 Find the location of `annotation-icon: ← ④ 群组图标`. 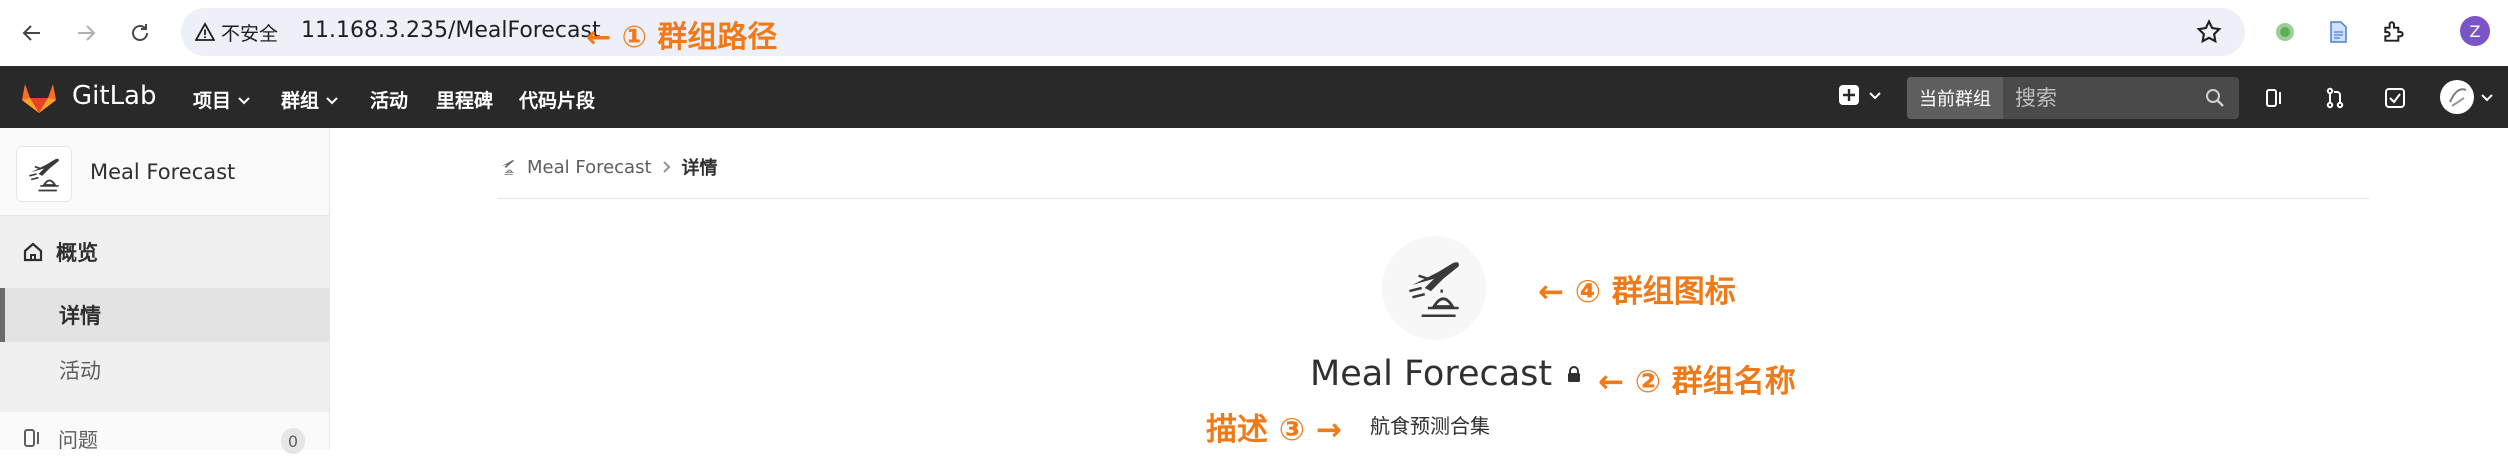

annotation-icon: ← ④ 群组图标 is located at coordinates (1637, 292).